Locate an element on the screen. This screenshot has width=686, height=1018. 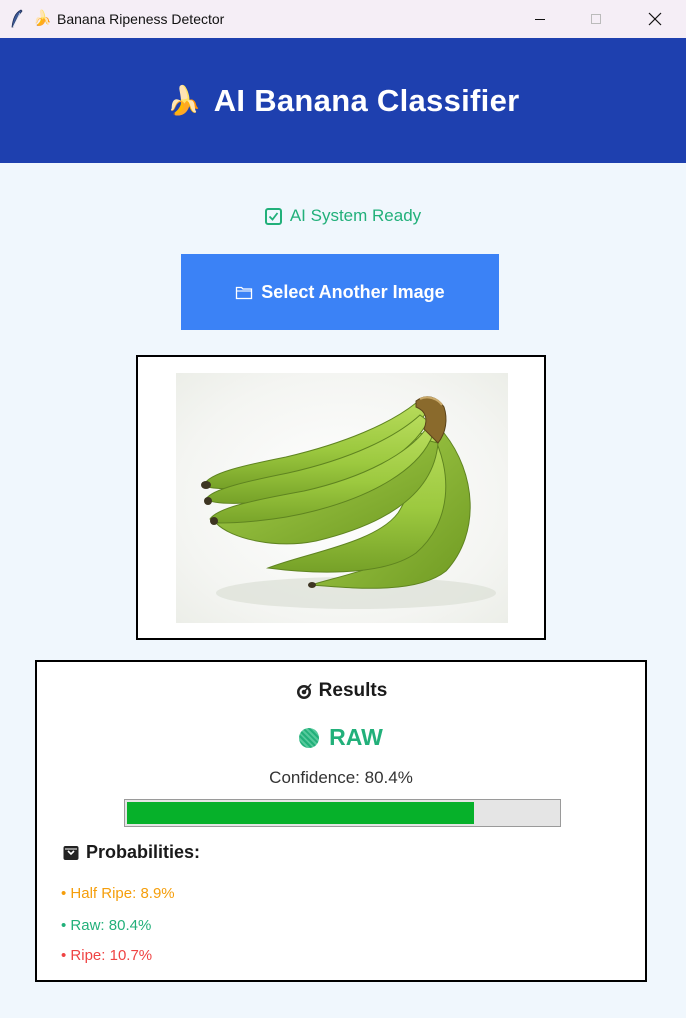
confidence-bar-fill is located at coordinates (300, 813).